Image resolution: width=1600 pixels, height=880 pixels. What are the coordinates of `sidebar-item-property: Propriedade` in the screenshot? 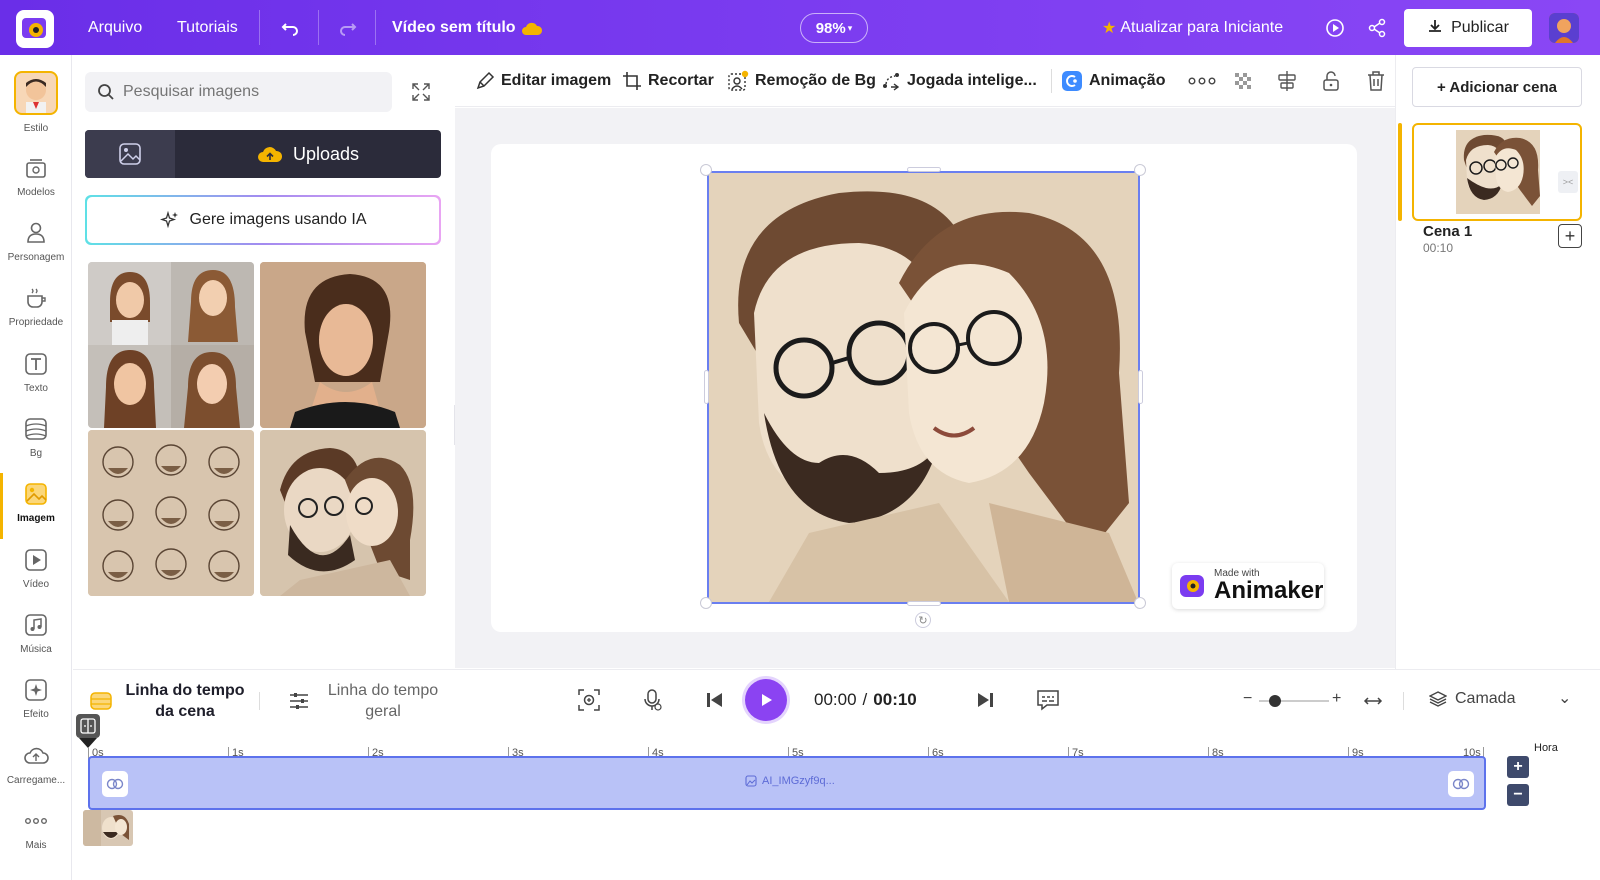 It's located at (36, 310).